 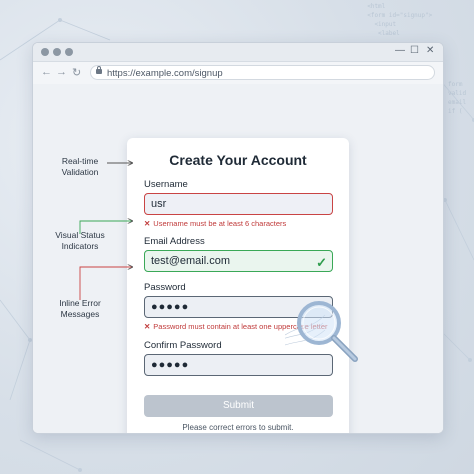 I want to click on forward-arrow-icon: →, so click(x=61, y=72).